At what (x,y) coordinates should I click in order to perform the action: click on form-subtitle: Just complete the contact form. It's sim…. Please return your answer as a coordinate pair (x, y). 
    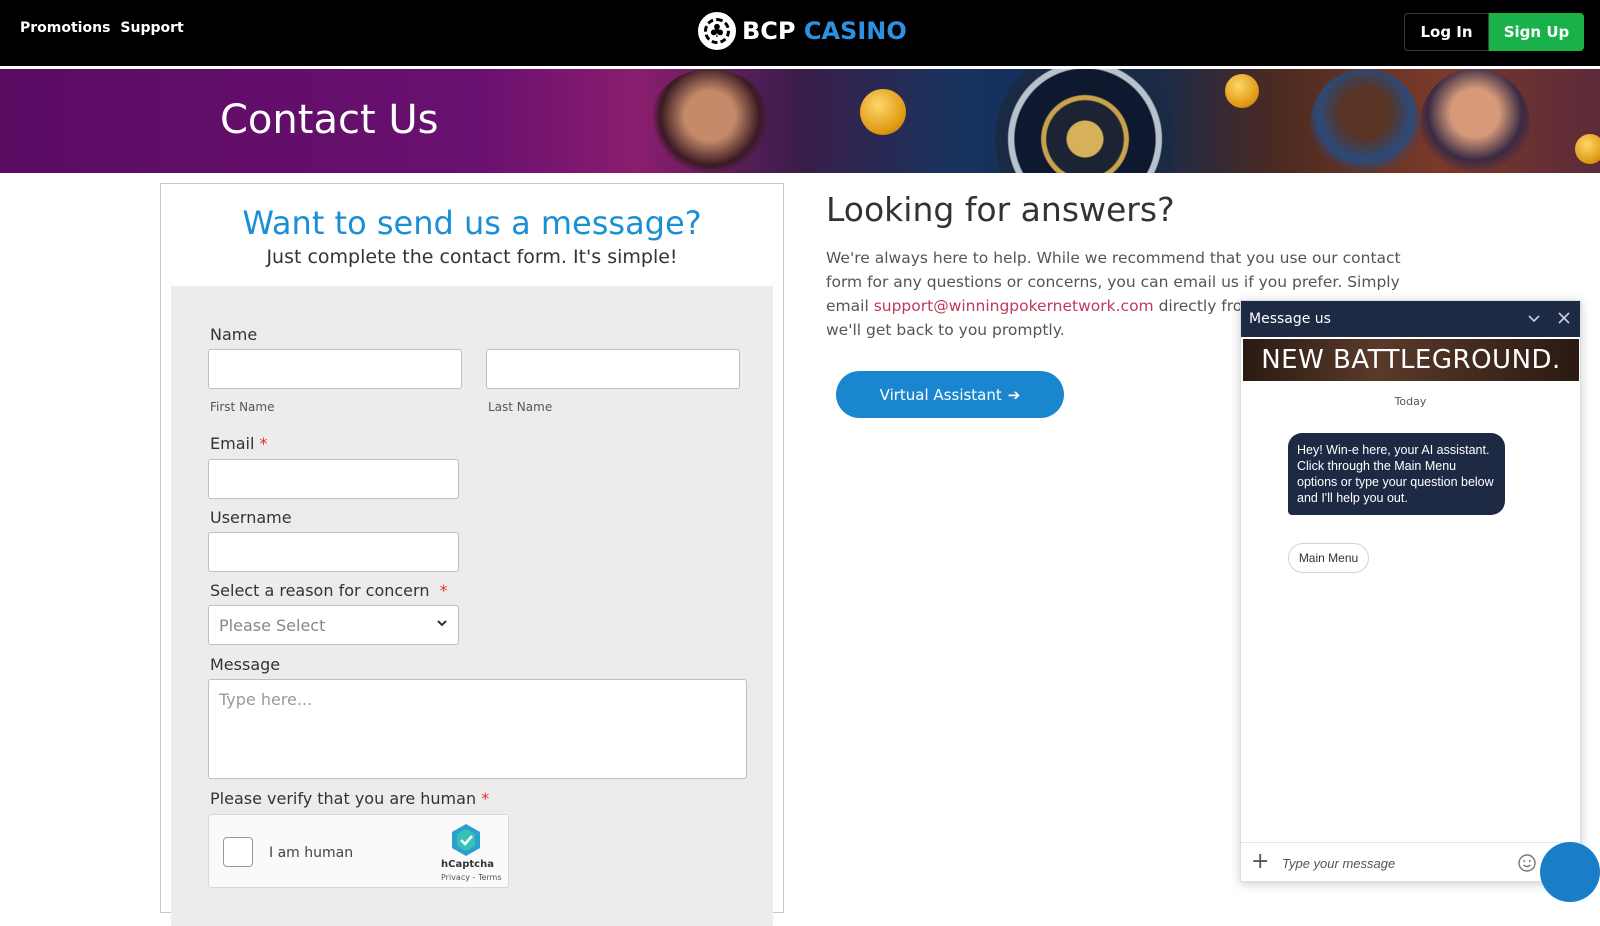
    Looking at the image, I should click on (472, 257).